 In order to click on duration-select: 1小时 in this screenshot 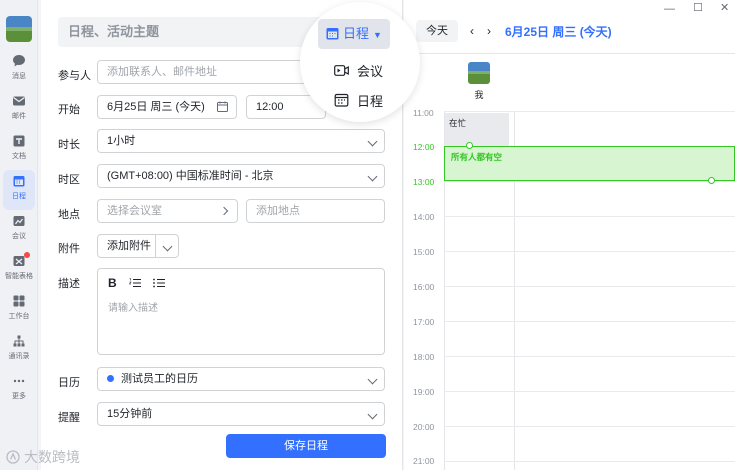, I will do `click(241, 141)`.